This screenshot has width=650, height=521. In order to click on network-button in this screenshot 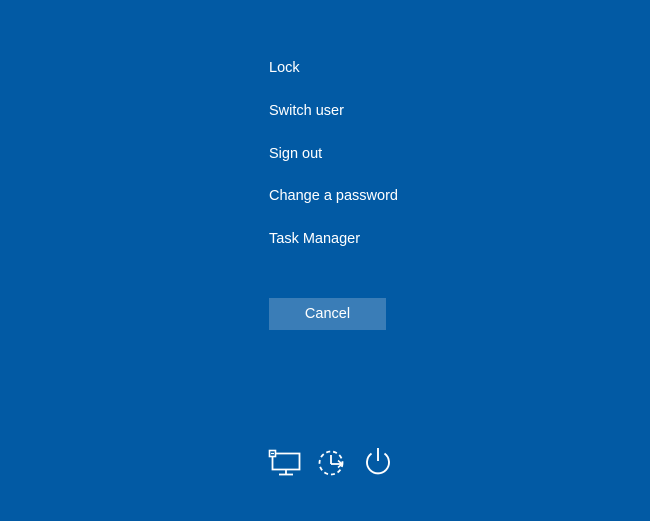, I will do `click(285, 462)`.